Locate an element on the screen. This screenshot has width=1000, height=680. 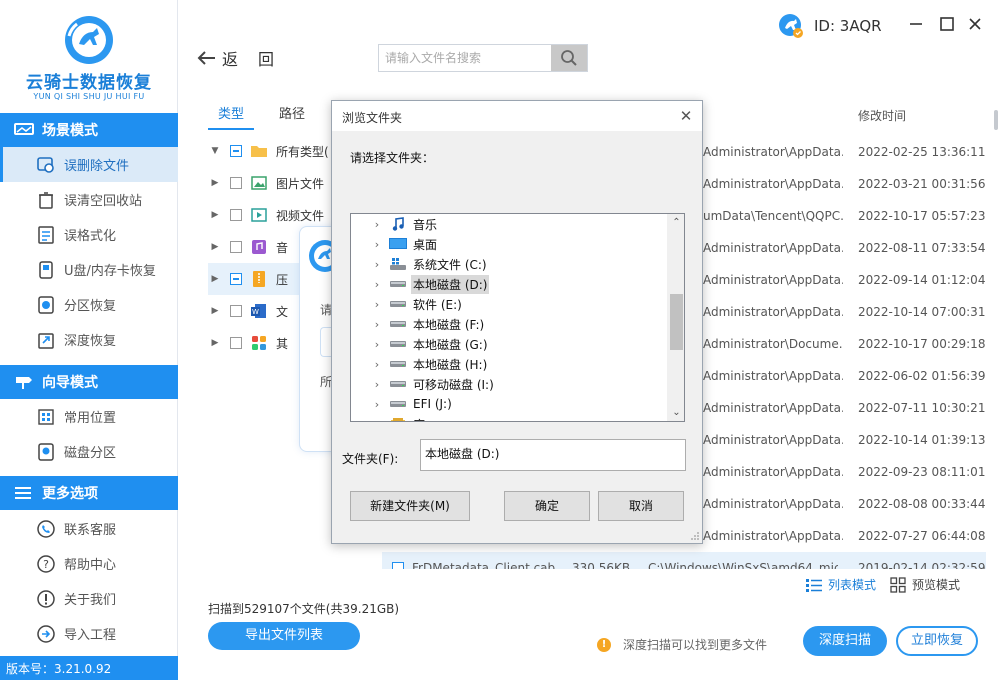
nav-label: 常用位置 is located at coordinates (90, 418).